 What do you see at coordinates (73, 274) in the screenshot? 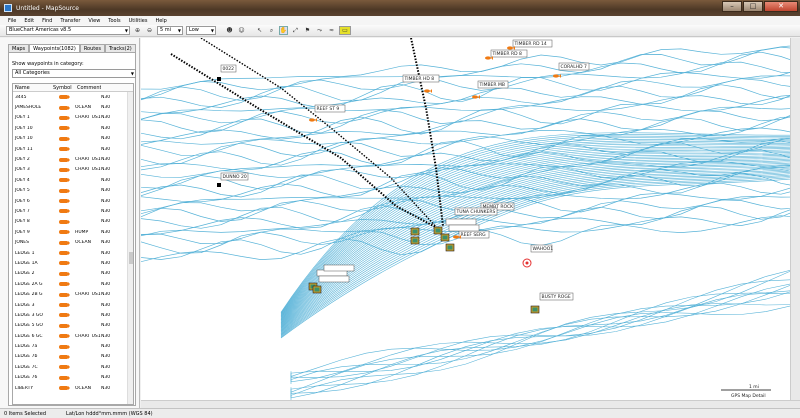
I see `list-item: LEDGE 2 N30` at bounding box center [73, 274].